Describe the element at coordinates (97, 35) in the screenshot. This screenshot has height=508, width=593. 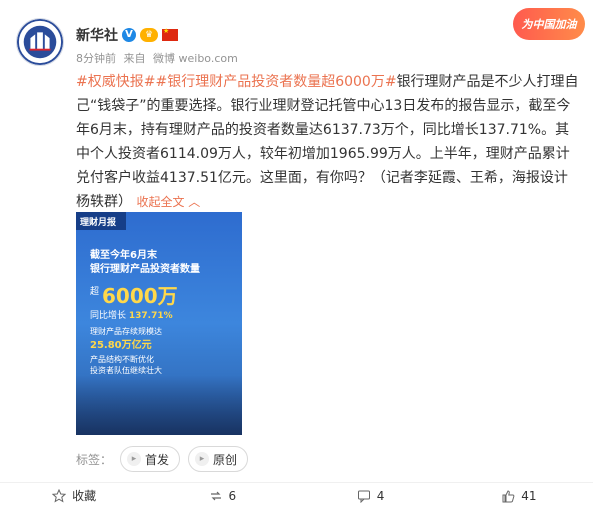
I see `username: 新华社` at that location.